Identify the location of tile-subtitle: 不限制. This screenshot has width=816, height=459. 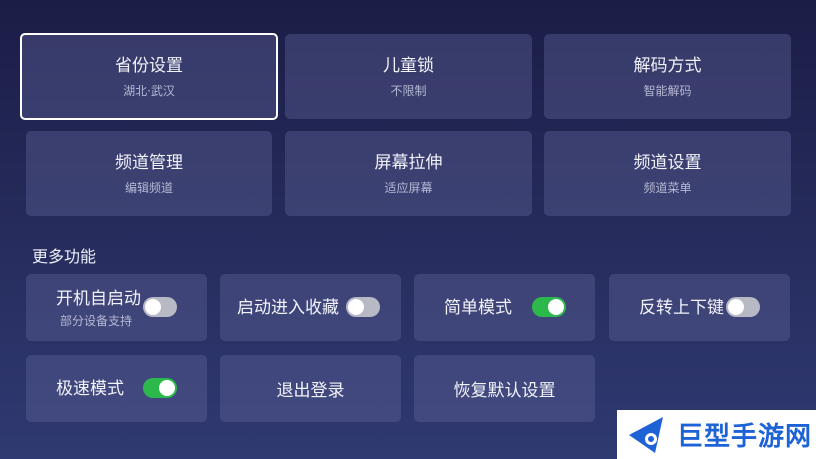
(408, 90).